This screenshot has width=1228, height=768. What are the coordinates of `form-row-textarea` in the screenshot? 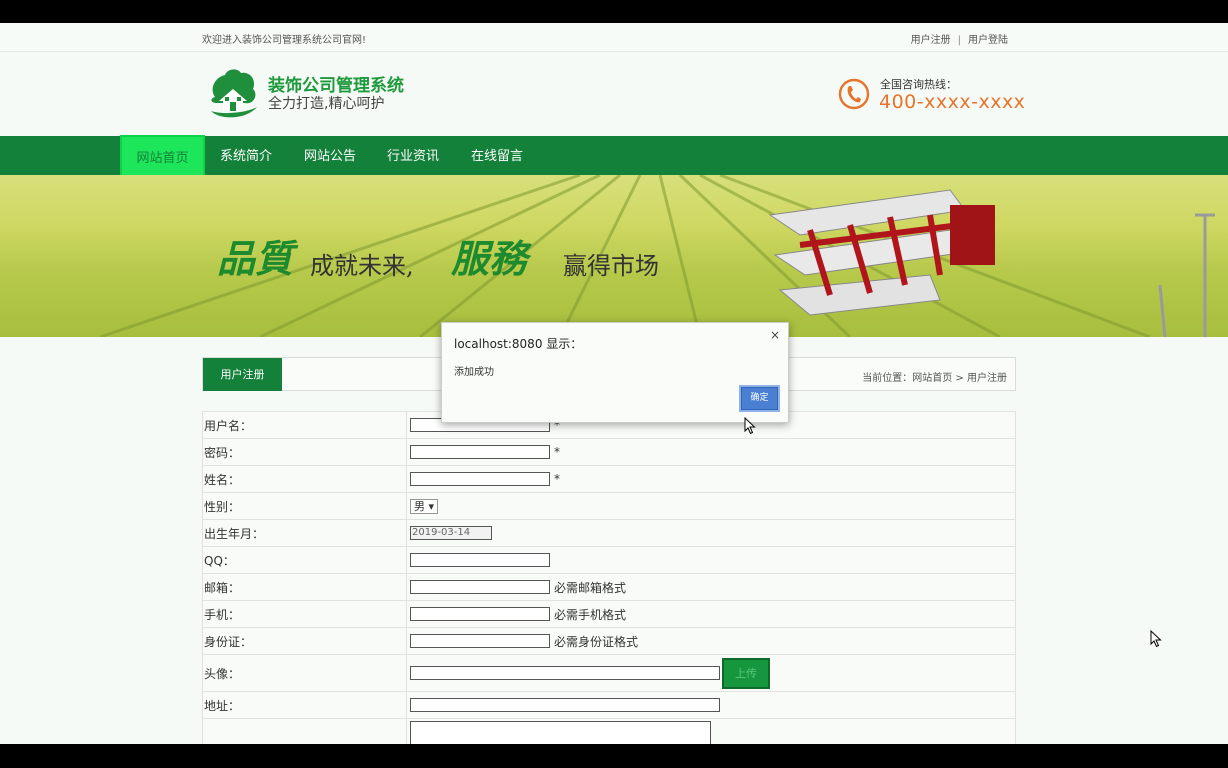 It's located at (609, 731).